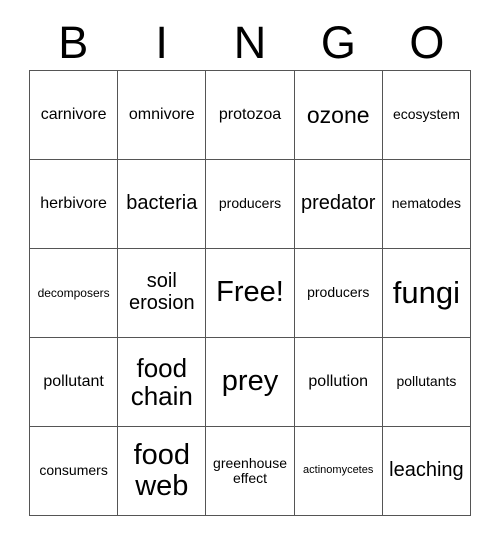 The width and height of the screenshot is (500, 544). I want to click on bingo-header-row: B I N G O, so click(250, 42).